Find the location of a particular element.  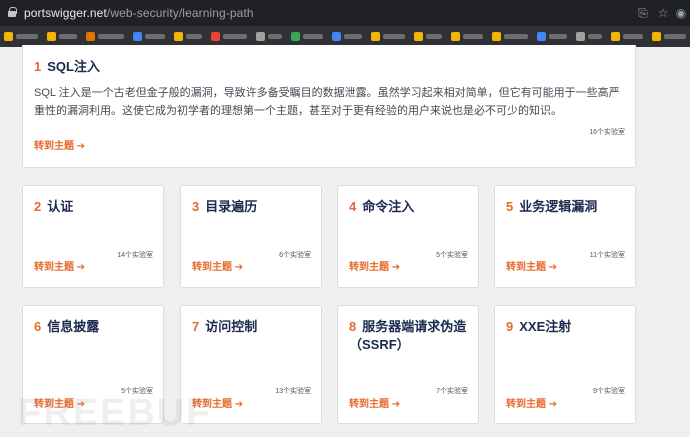

topic-number: 2 is located at coordinates (38, 206).